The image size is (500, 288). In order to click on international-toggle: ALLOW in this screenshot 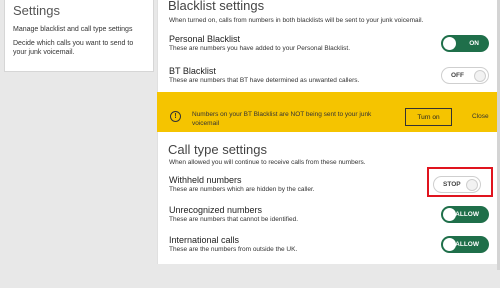, I will do `click(465, 244)`.